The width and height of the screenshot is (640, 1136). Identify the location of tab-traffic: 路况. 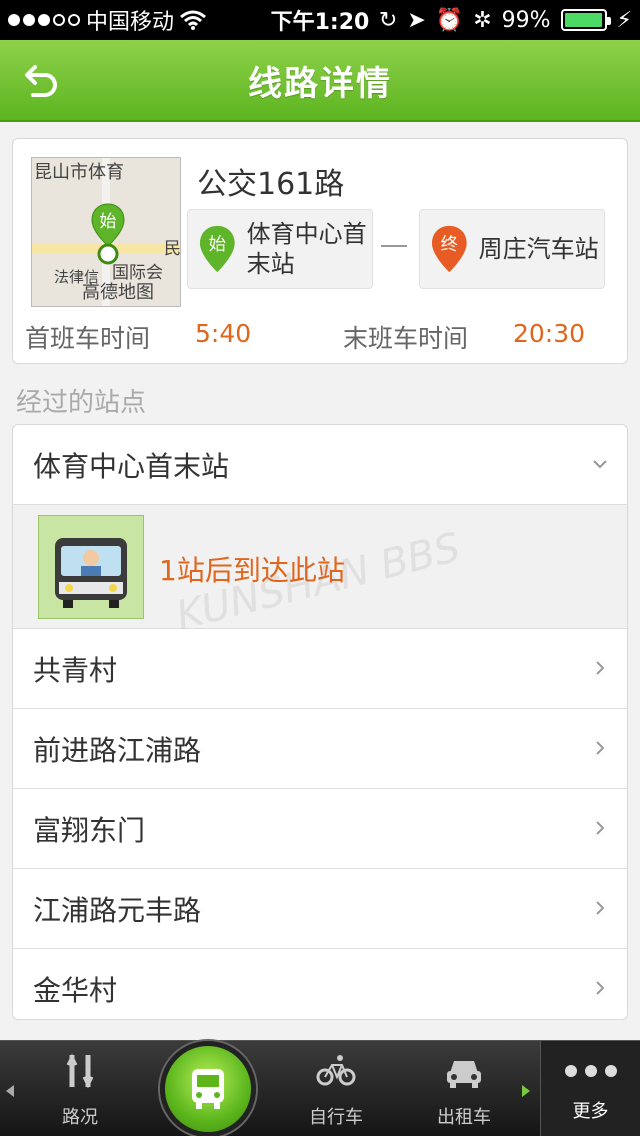
(80, 1088).